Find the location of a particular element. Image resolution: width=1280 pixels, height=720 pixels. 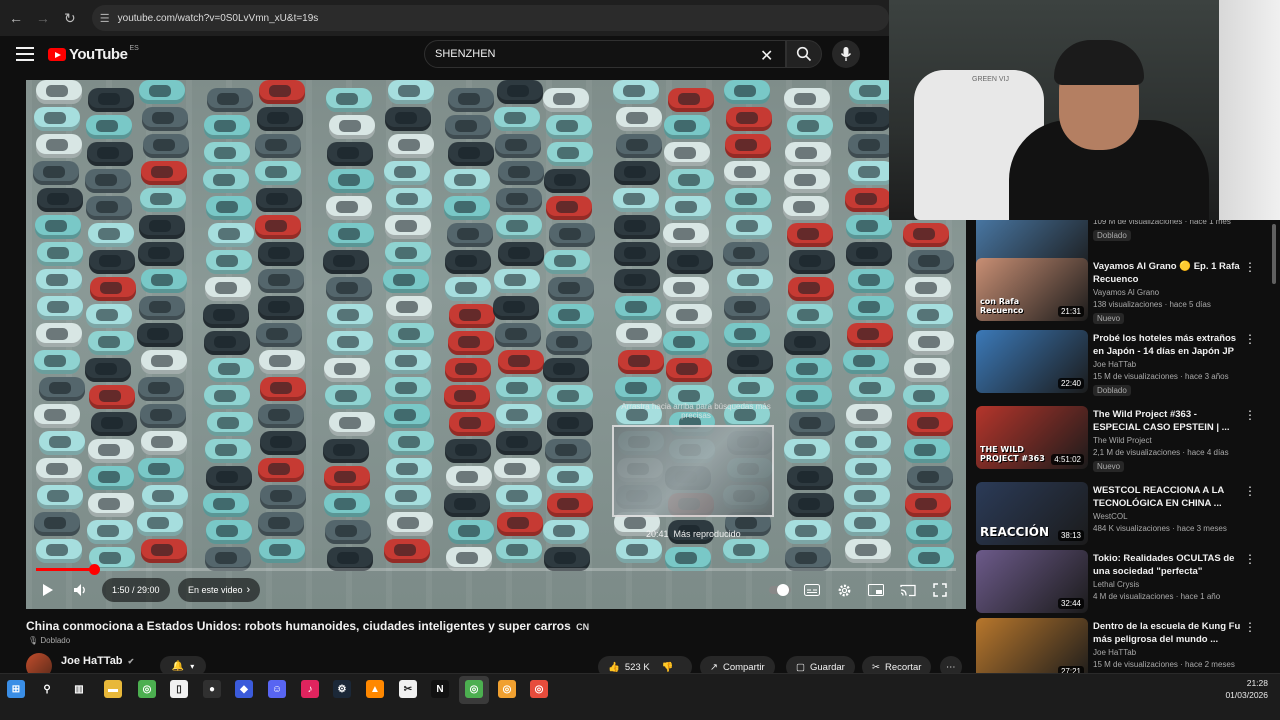

clear-search-icon: ✕ is located at coordinates (766, 56).